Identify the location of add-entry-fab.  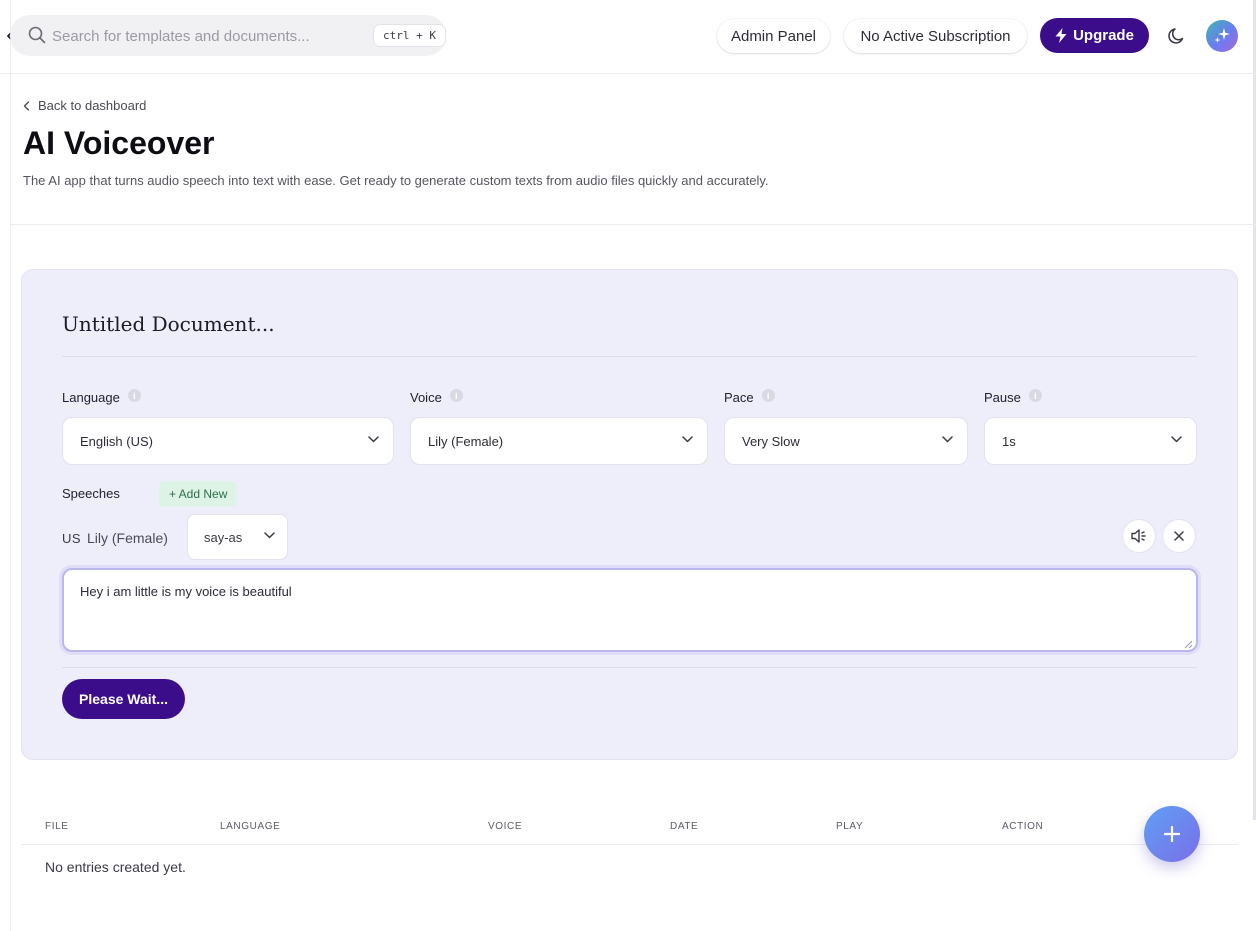
(1172, 834).